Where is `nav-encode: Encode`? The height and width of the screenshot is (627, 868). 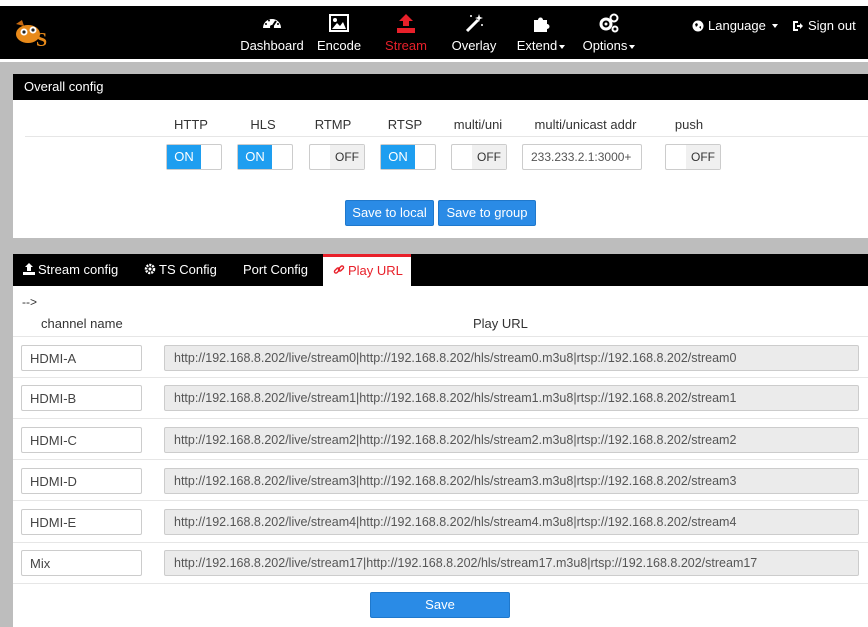 nav-encode: Encode is located at coordinates (339, 32).